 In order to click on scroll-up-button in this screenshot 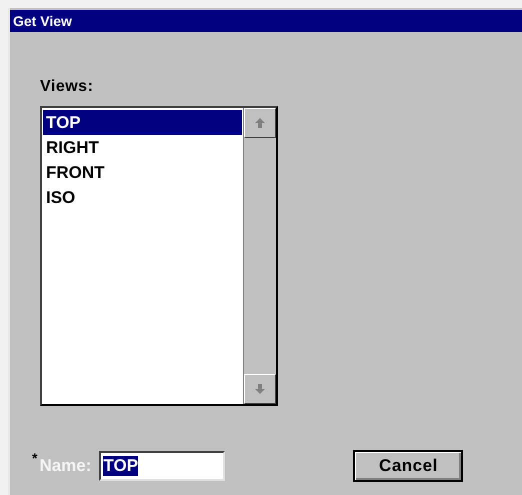, I will do `click(260, 123)`.